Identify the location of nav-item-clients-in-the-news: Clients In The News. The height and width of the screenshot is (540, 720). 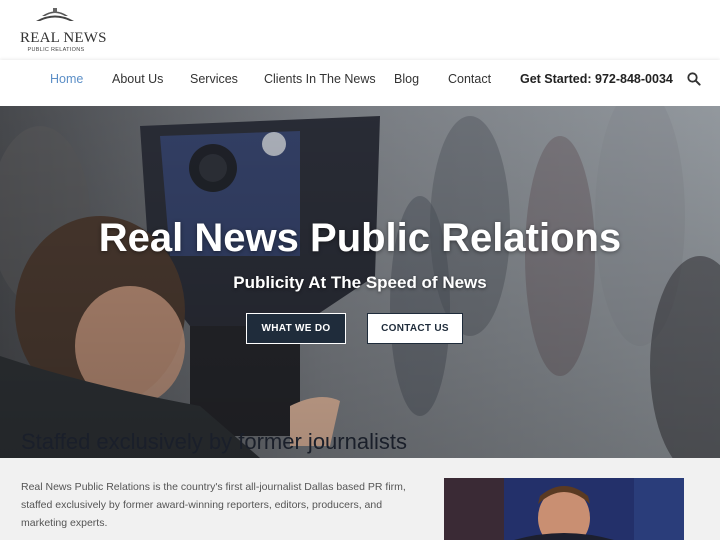
(320, 79).